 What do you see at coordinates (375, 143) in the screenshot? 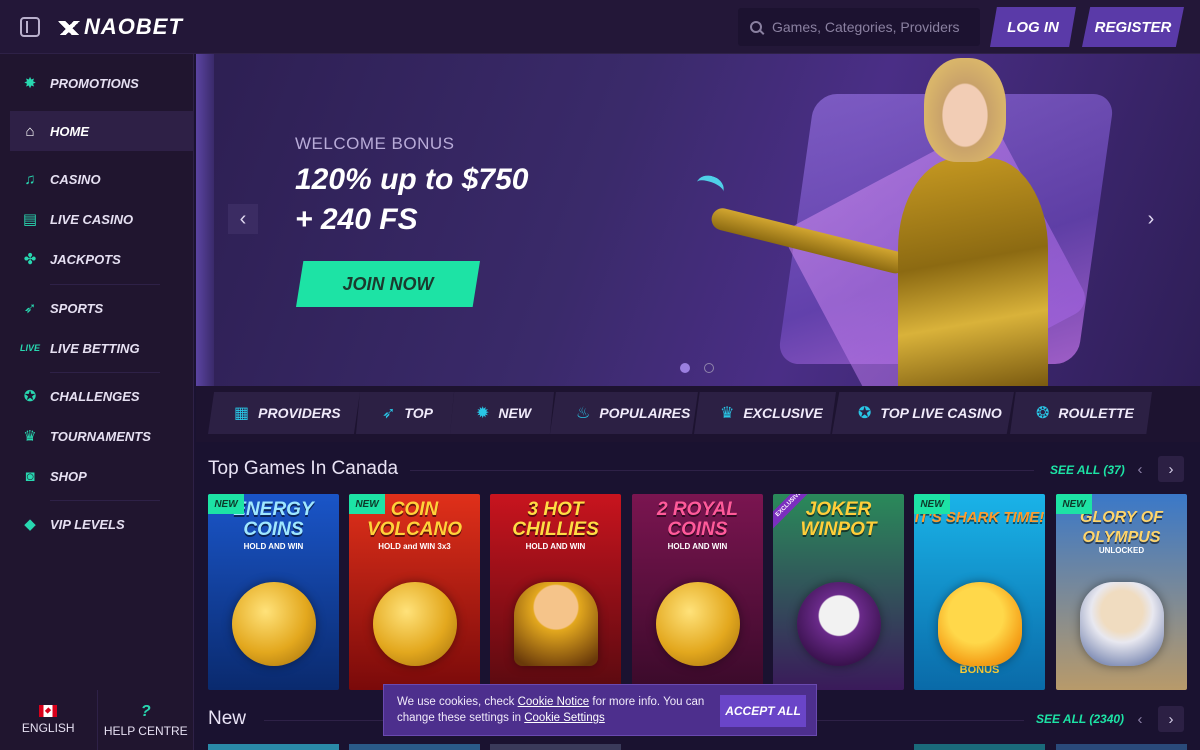
I see `hero-kicker: WELCOME BONUS` at bounding box center [375, 143].